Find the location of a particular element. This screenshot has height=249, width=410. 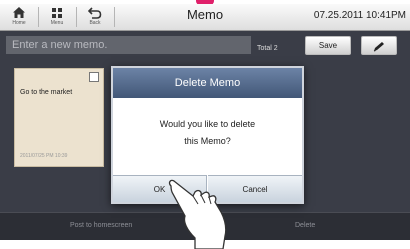

total-count: 2 is located at coordinates (275, 48).